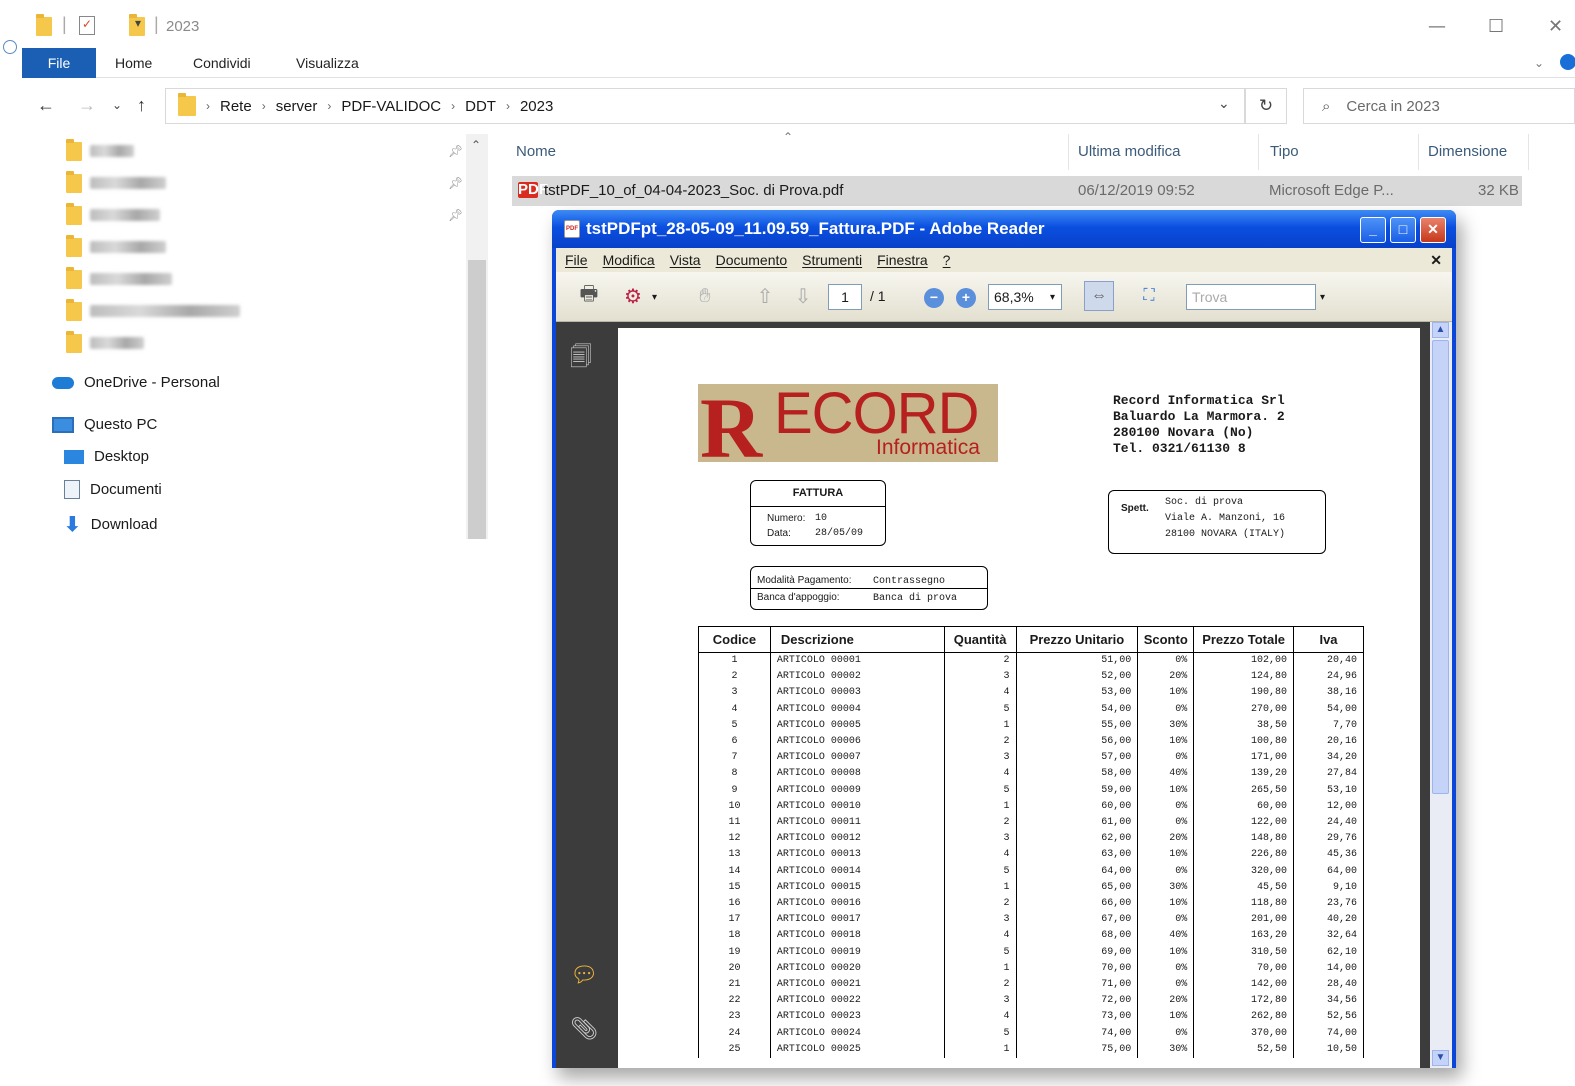 The height and width of the screenshot is (1086, 1575). Describe the element at coordinates (1284, 151) in the screenshot. I see `column-header-type: Tipo` at that location.